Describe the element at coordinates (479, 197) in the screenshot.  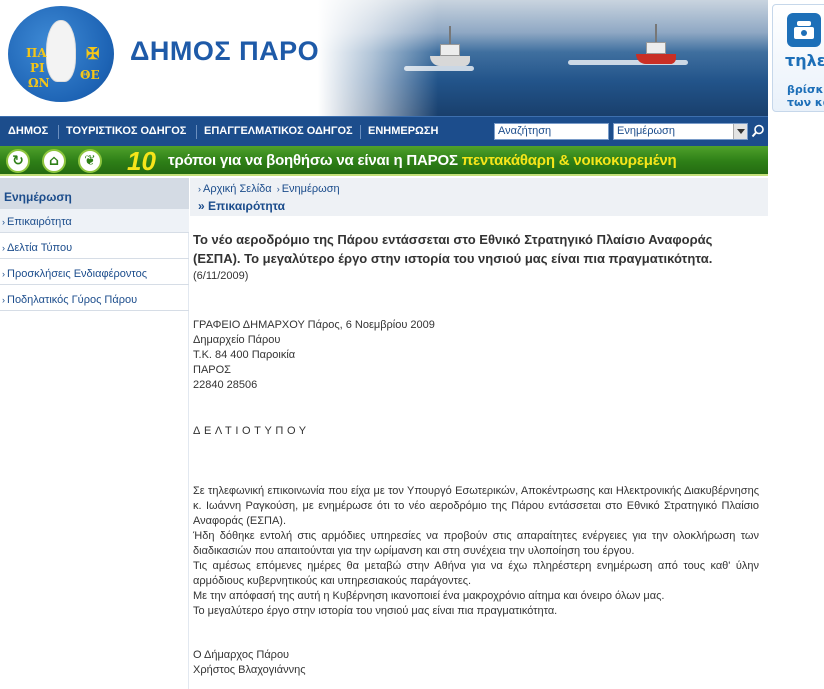
I see `breadcrumb-area: › Αρχική Σελίδα › Ενημέρωση » Επικαιρότητα` at that location.